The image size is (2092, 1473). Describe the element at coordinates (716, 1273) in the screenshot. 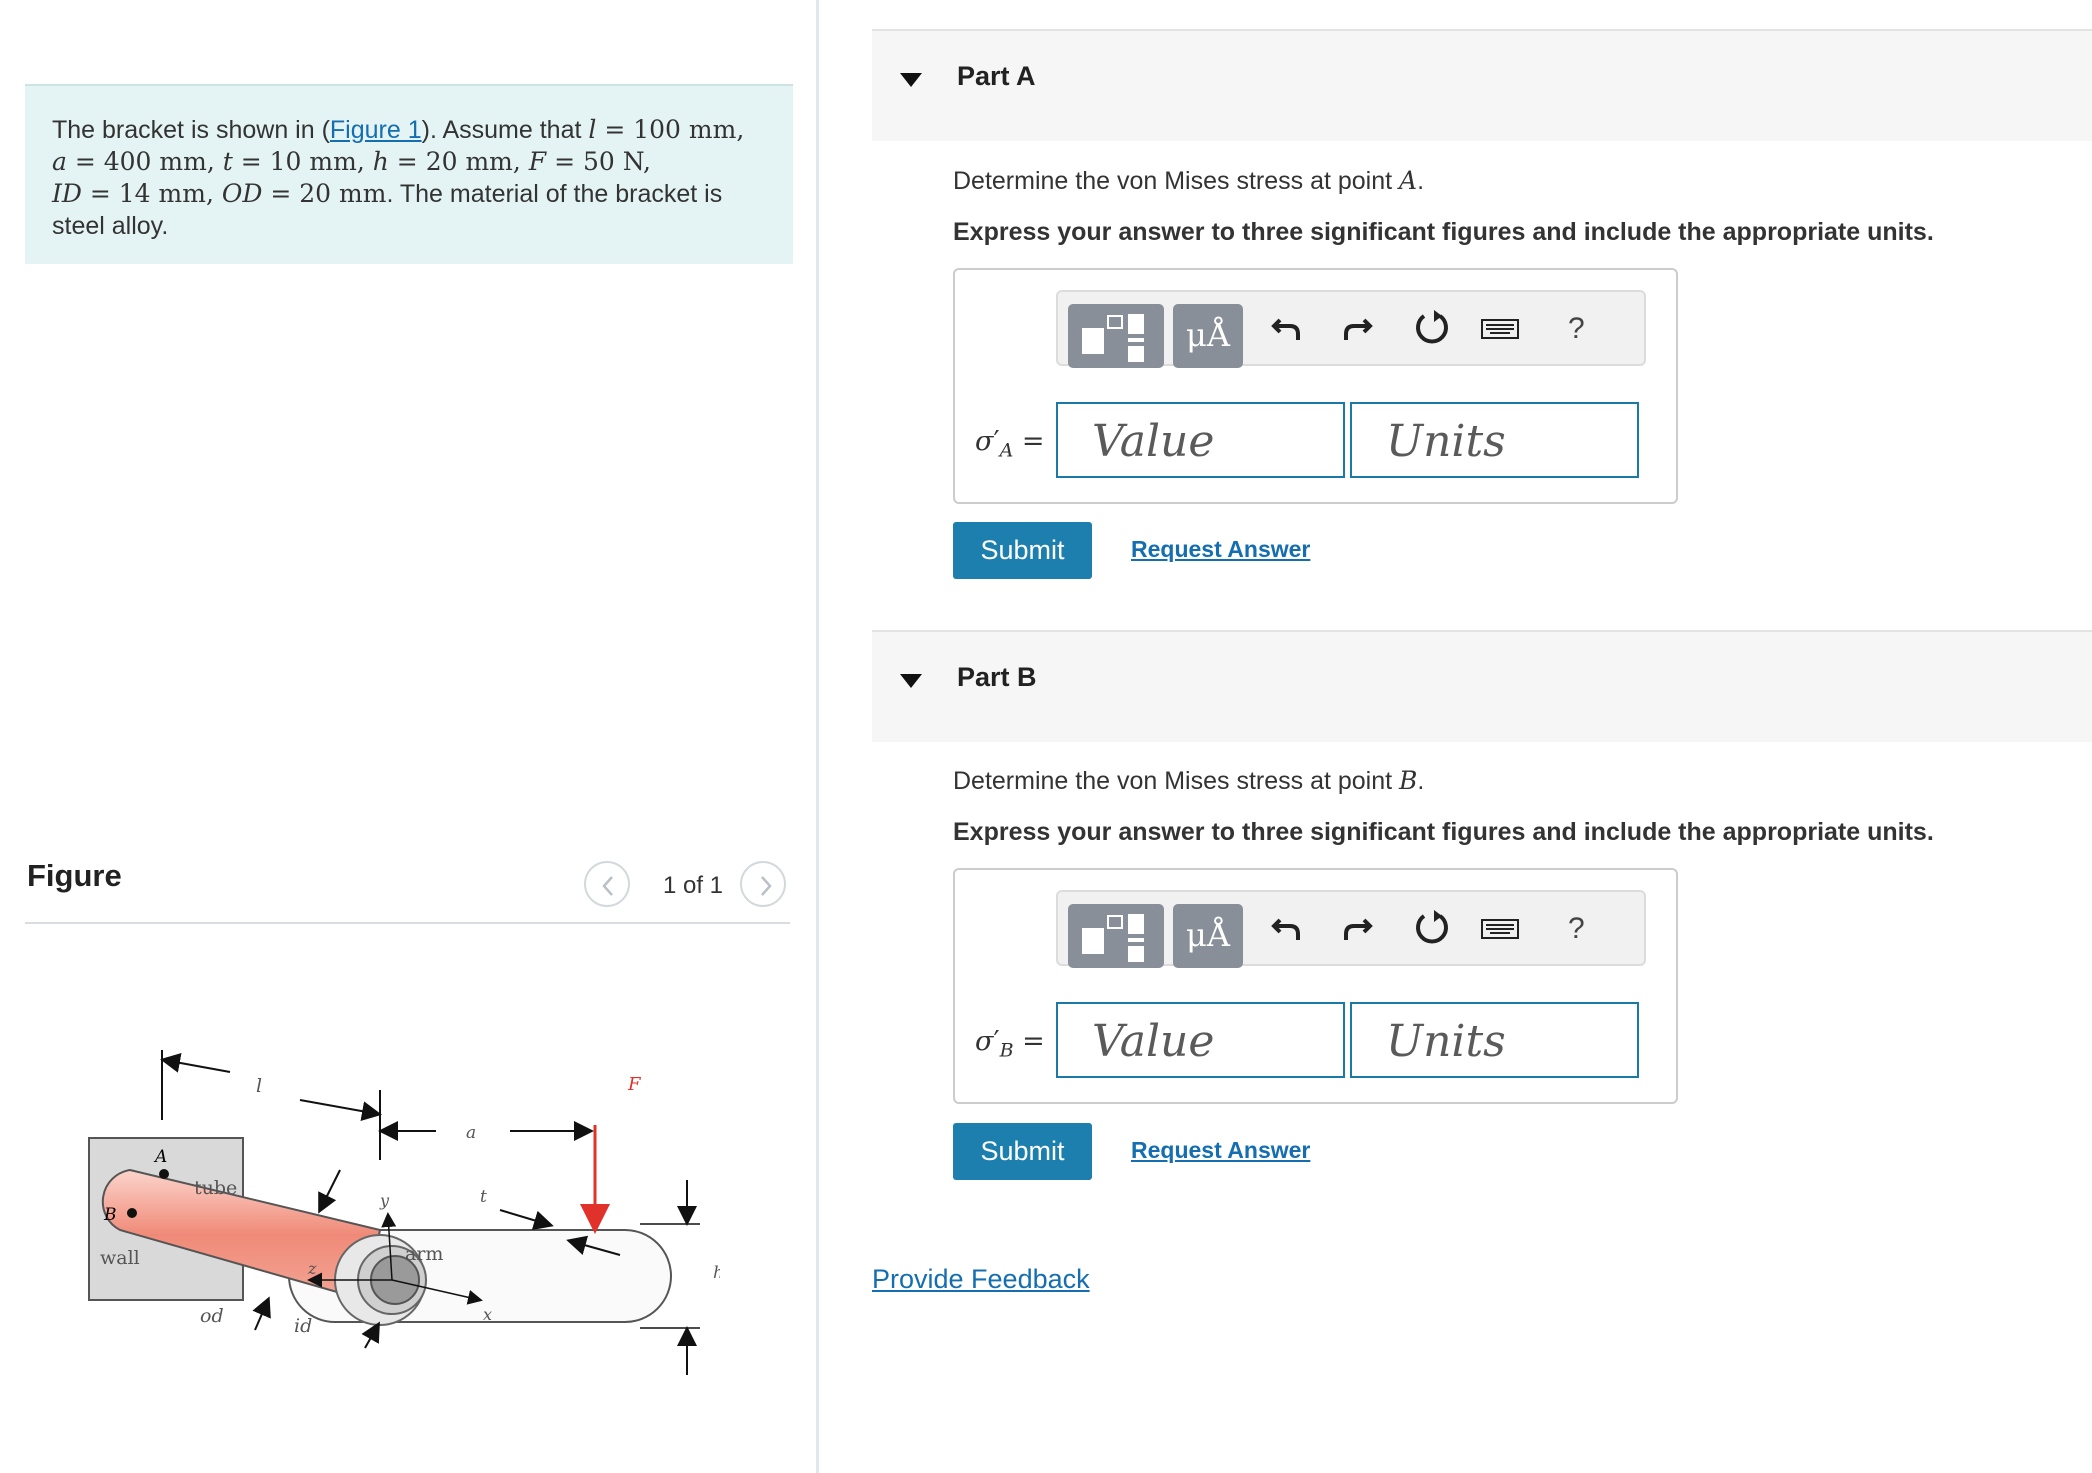

I see `label-h: h` at that location.